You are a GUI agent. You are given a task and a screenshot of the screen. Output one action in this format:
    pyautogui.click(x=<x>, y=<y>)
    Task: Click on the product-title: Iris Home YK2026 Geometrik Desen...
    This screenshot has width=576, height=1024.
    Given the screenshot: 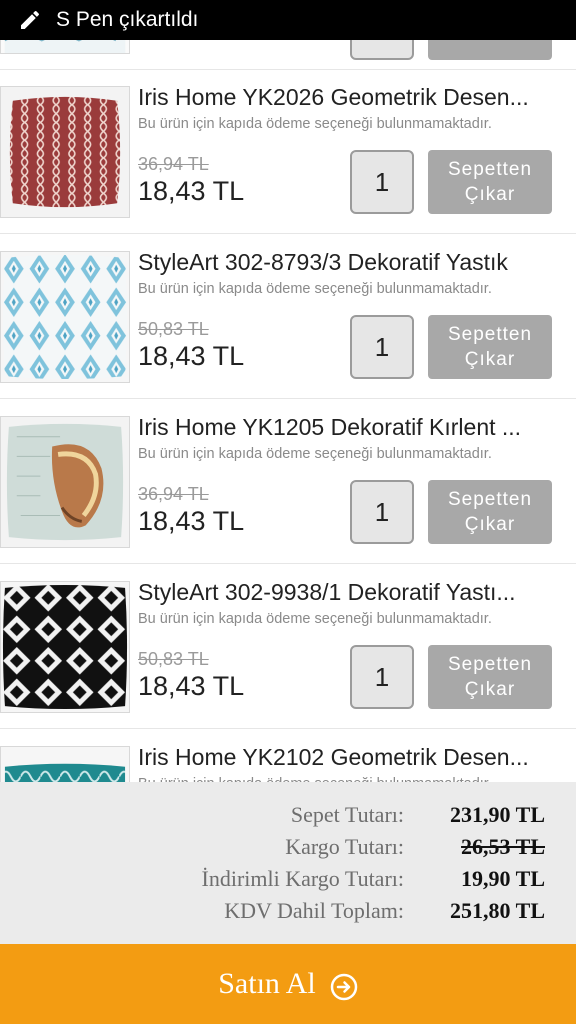 What is the action you would take?
    pyautogui.click(x=338, y=97)
    